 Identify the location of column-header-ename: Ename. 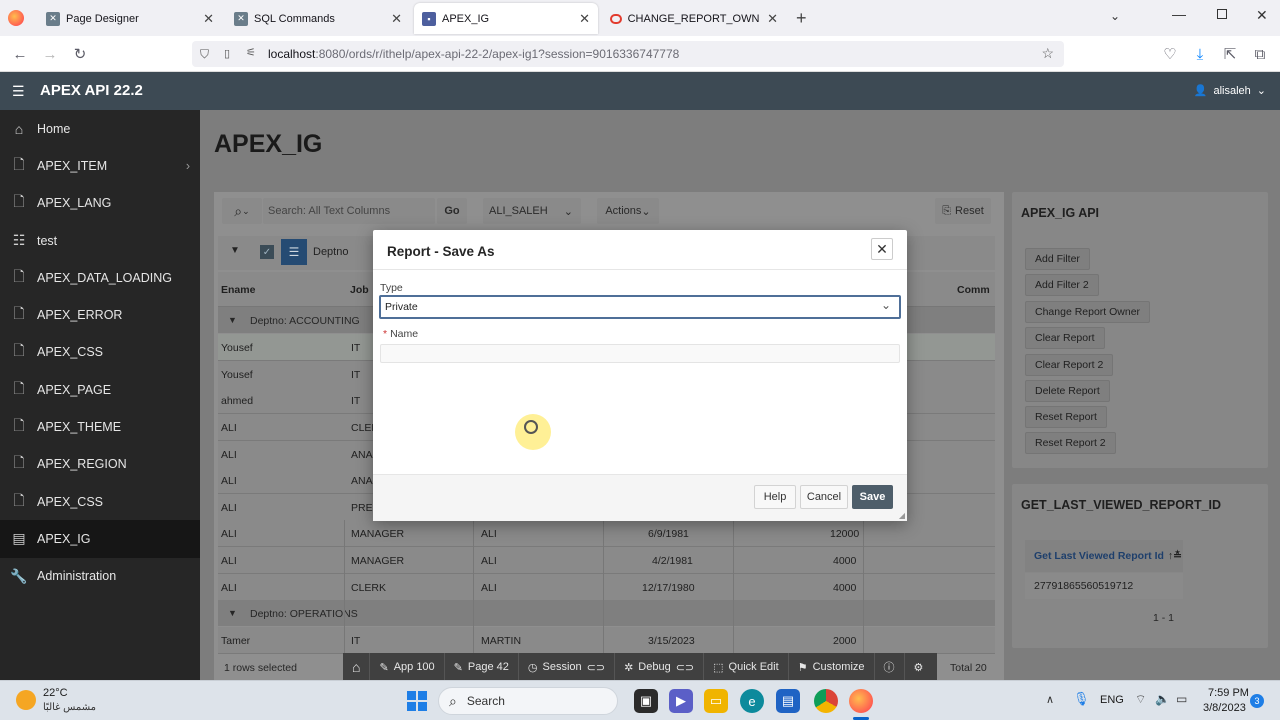
(238, 290).